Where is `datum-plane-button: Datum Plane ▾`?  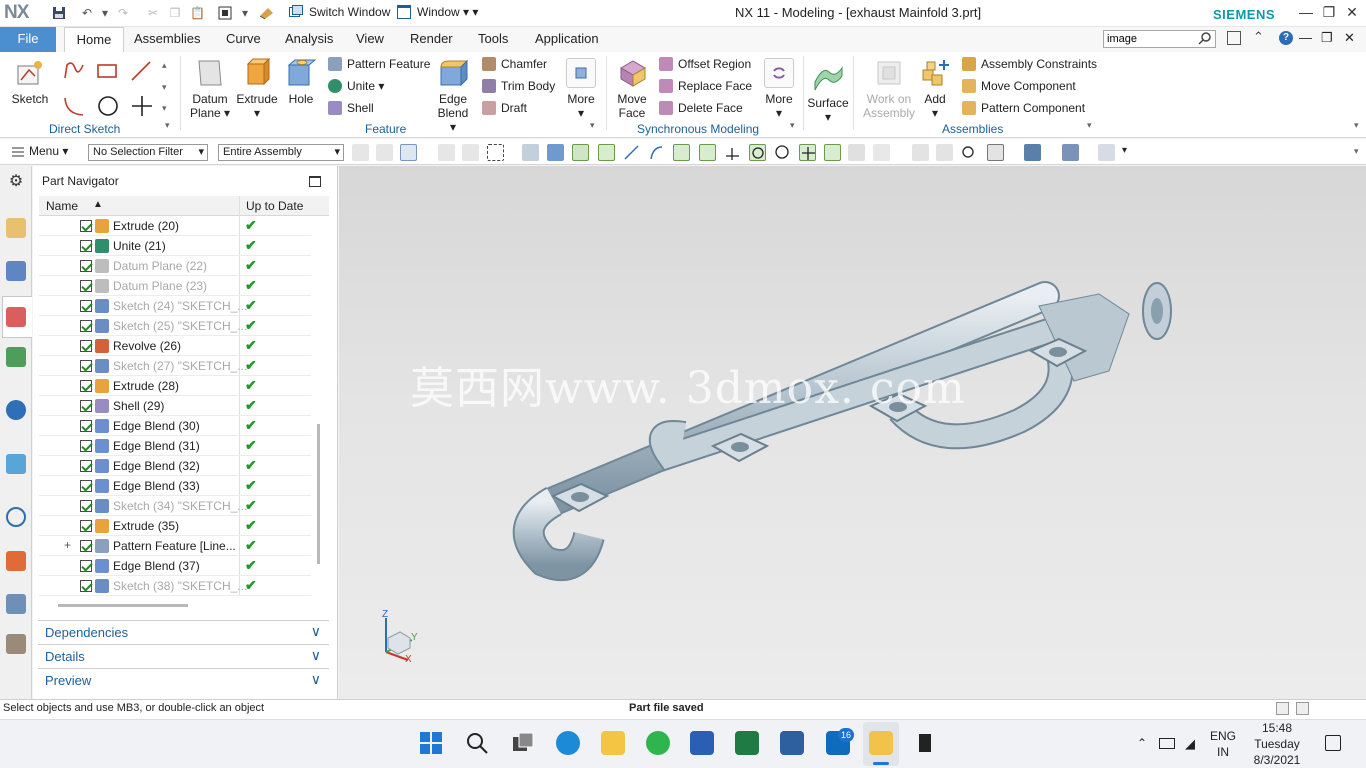 datum-plane-button: Datum Plane ▾ is located at coordinates (210, 89).